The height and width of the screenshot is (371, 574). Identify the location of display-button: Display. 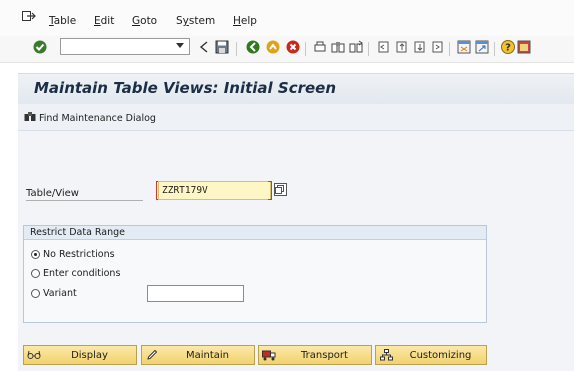
(80, 355).